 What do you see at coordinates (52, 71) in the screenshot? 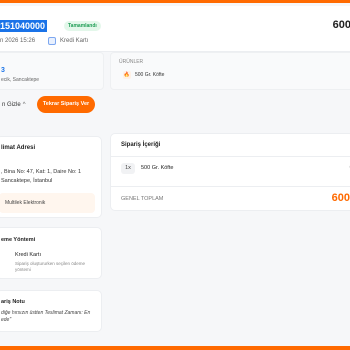
I see `delivery-summary: 3 ecik, Sancaktepe` at bounding box center [52, 71].